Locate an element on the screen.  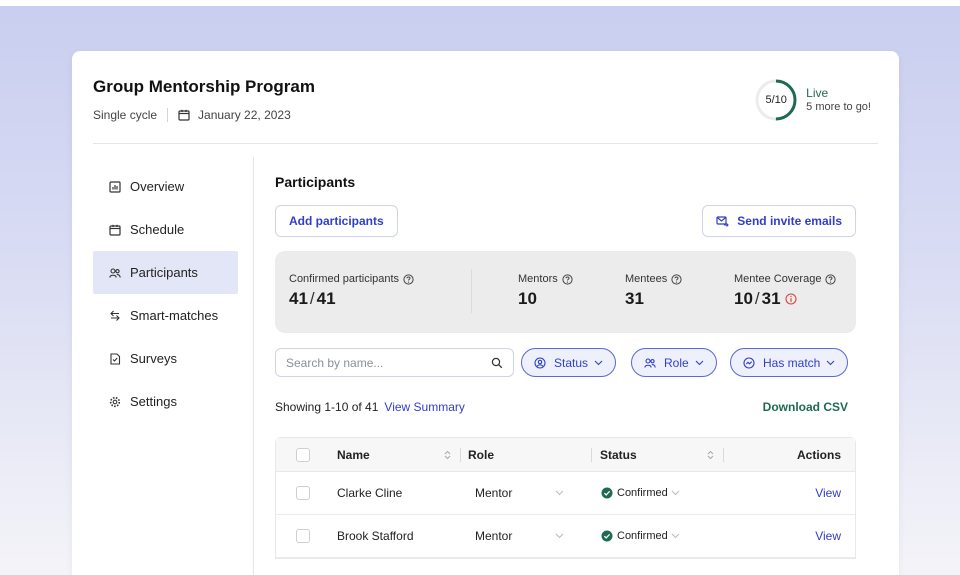
role-filter-label: Role is located at coordinates (676, 362).